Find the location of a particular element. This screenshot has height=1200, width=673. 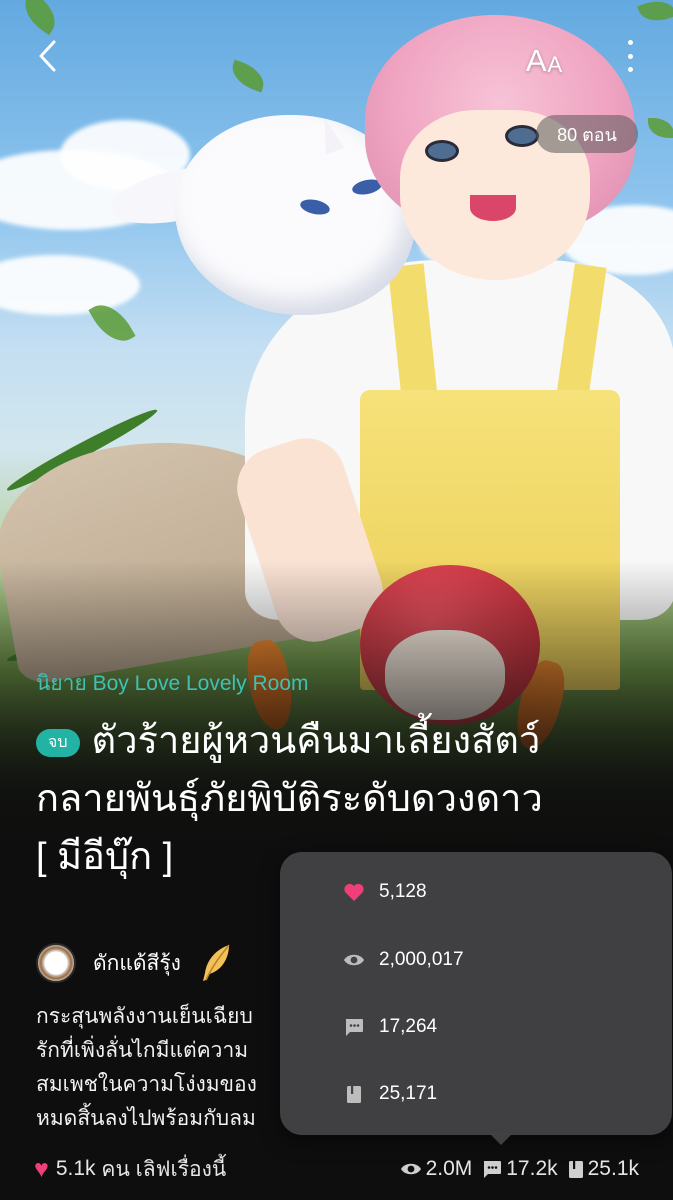

title-line-2: กลายพันธุ์ภัยพิบัติระดับดวงดาว is located at coordinates (289, 799).